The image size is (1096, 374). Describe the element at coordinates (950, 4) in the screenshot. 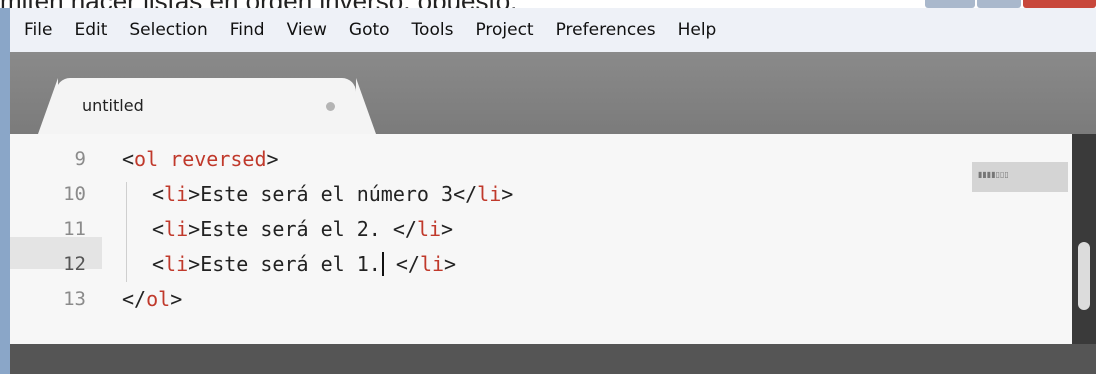

I see `minimize-button` at that location.